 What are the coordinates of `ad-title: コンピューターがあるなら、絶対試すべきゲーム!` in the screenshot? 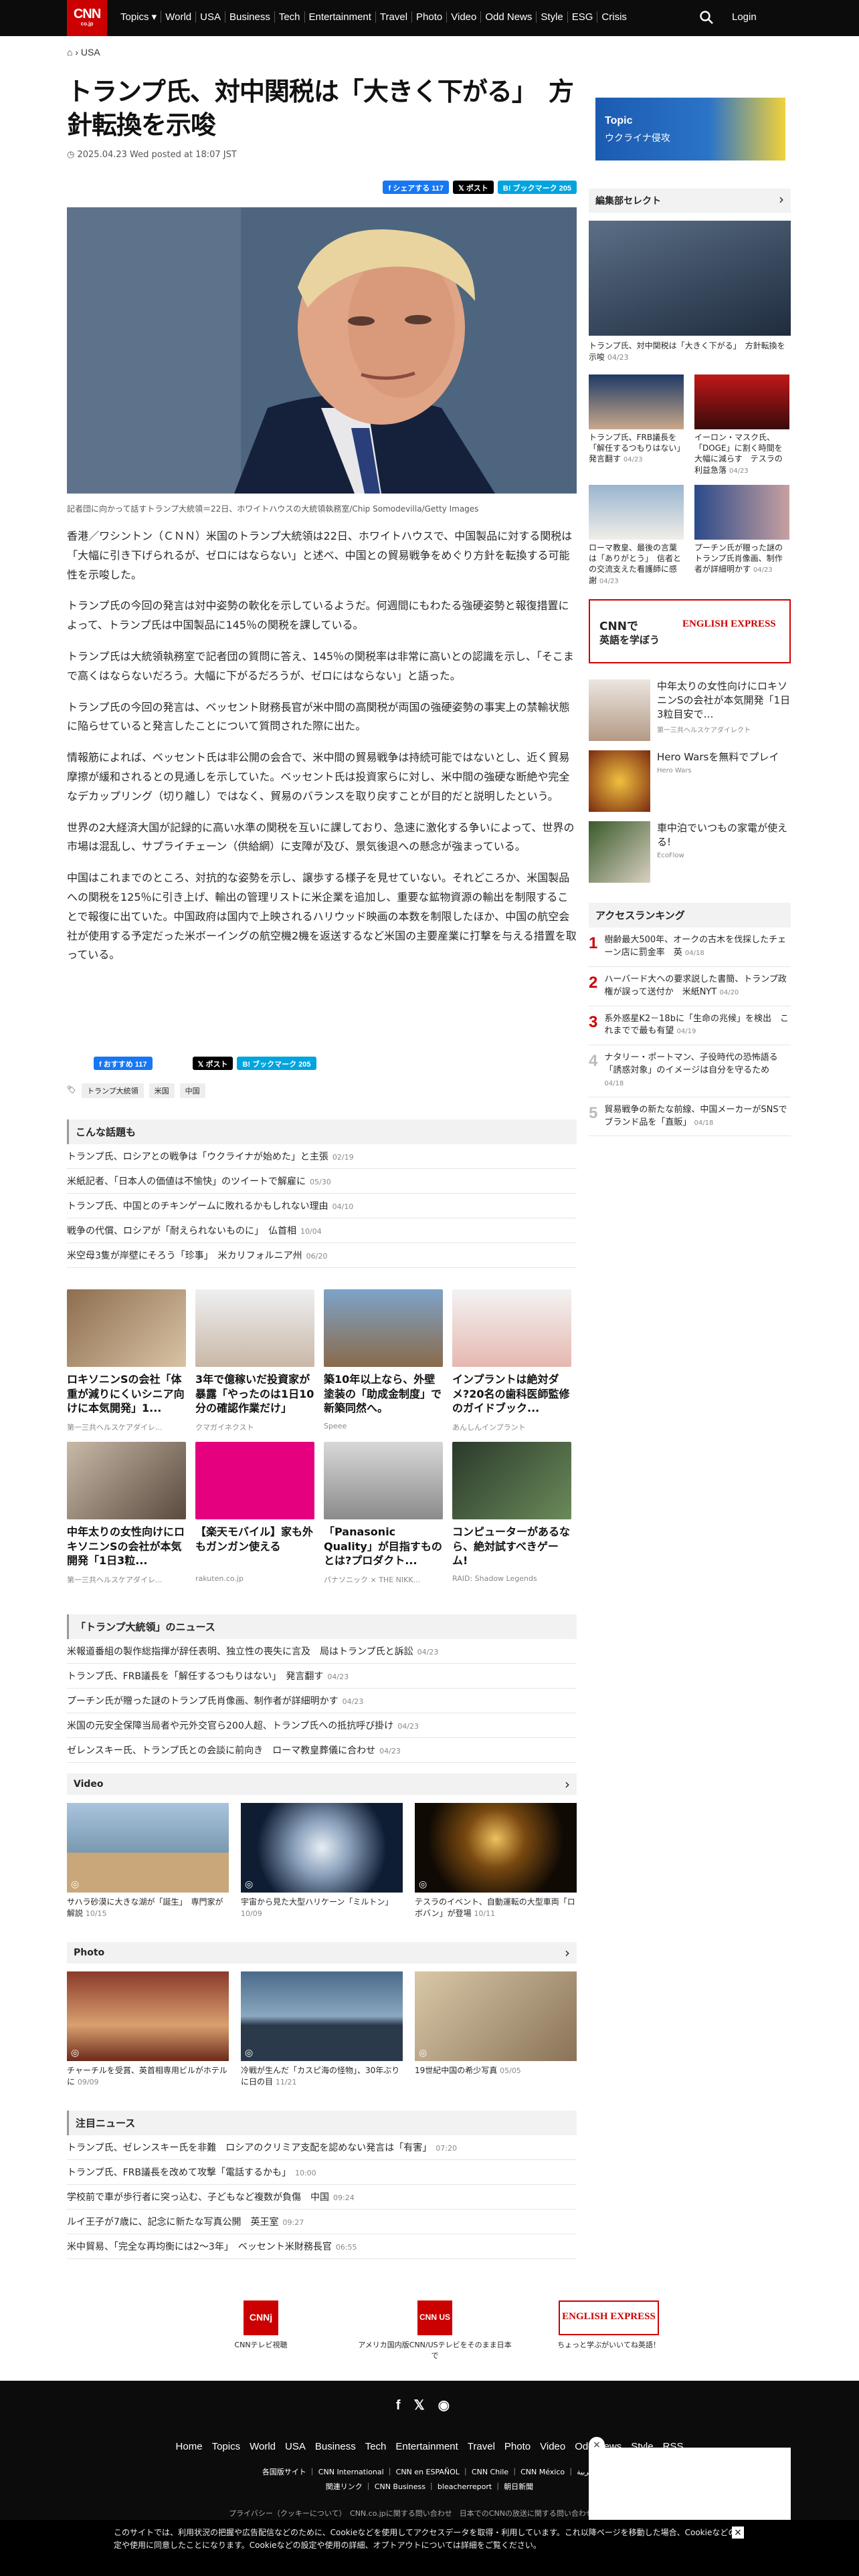 It's located at (511, 1548).